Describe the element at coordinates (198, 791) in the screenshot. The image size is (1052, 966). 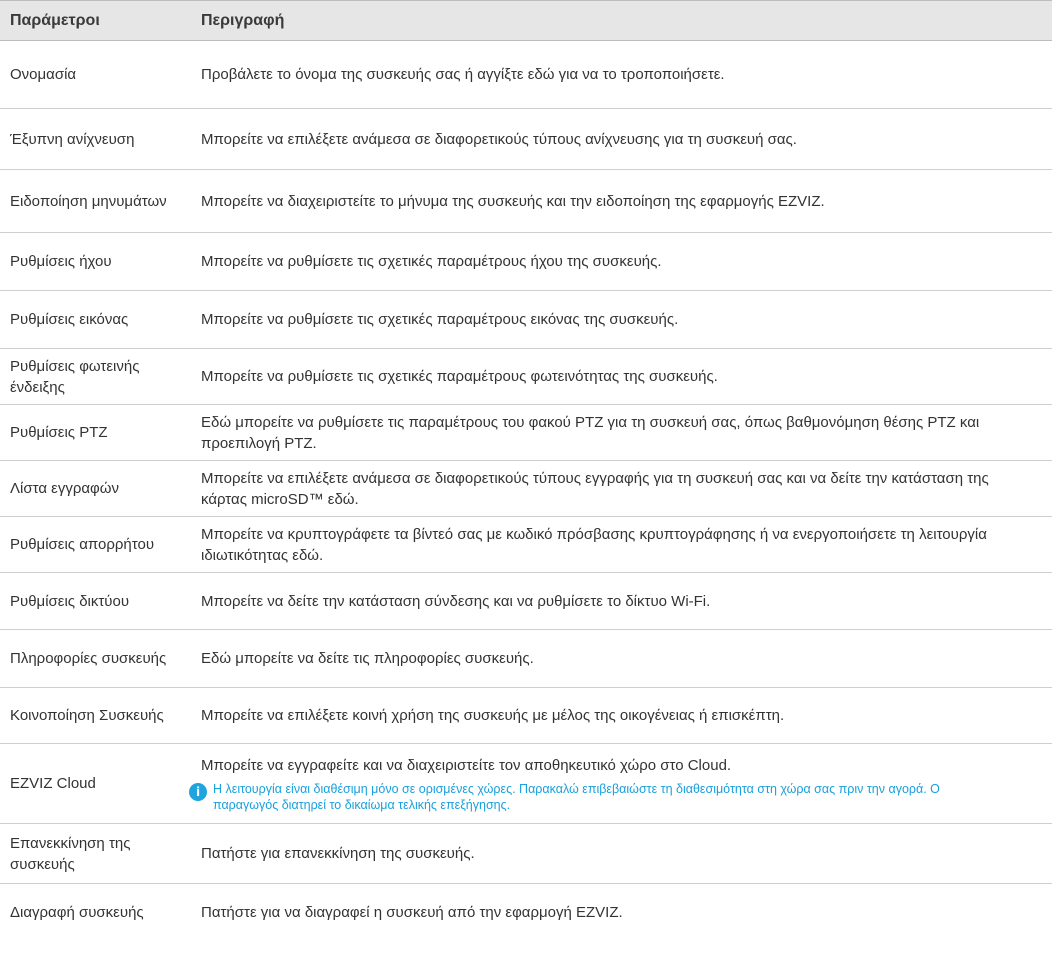
I see `info-icon: i` at that location.